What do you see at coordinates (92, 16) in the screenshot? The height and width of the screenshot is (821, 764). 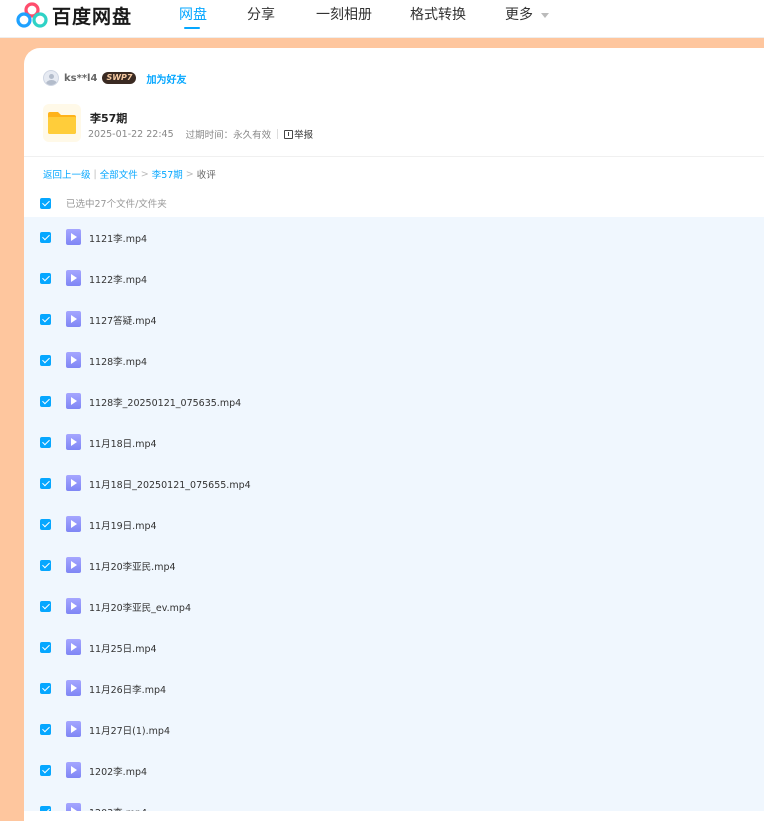 I see `logo-text: 百度网盘` at bounding box center [92, 16].